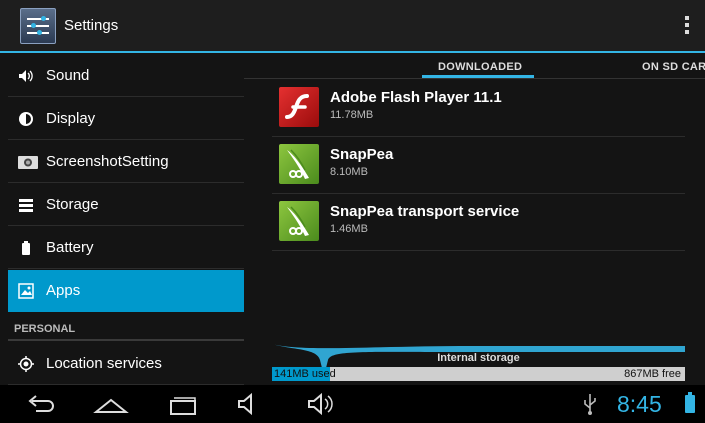 Image resolution: width=705 pixels, height=423 pixels. What do you see at coordinates (68, 75) in the screenshot?
I see `sidebar-item-label: Sound` at bounding box center [68, 75].